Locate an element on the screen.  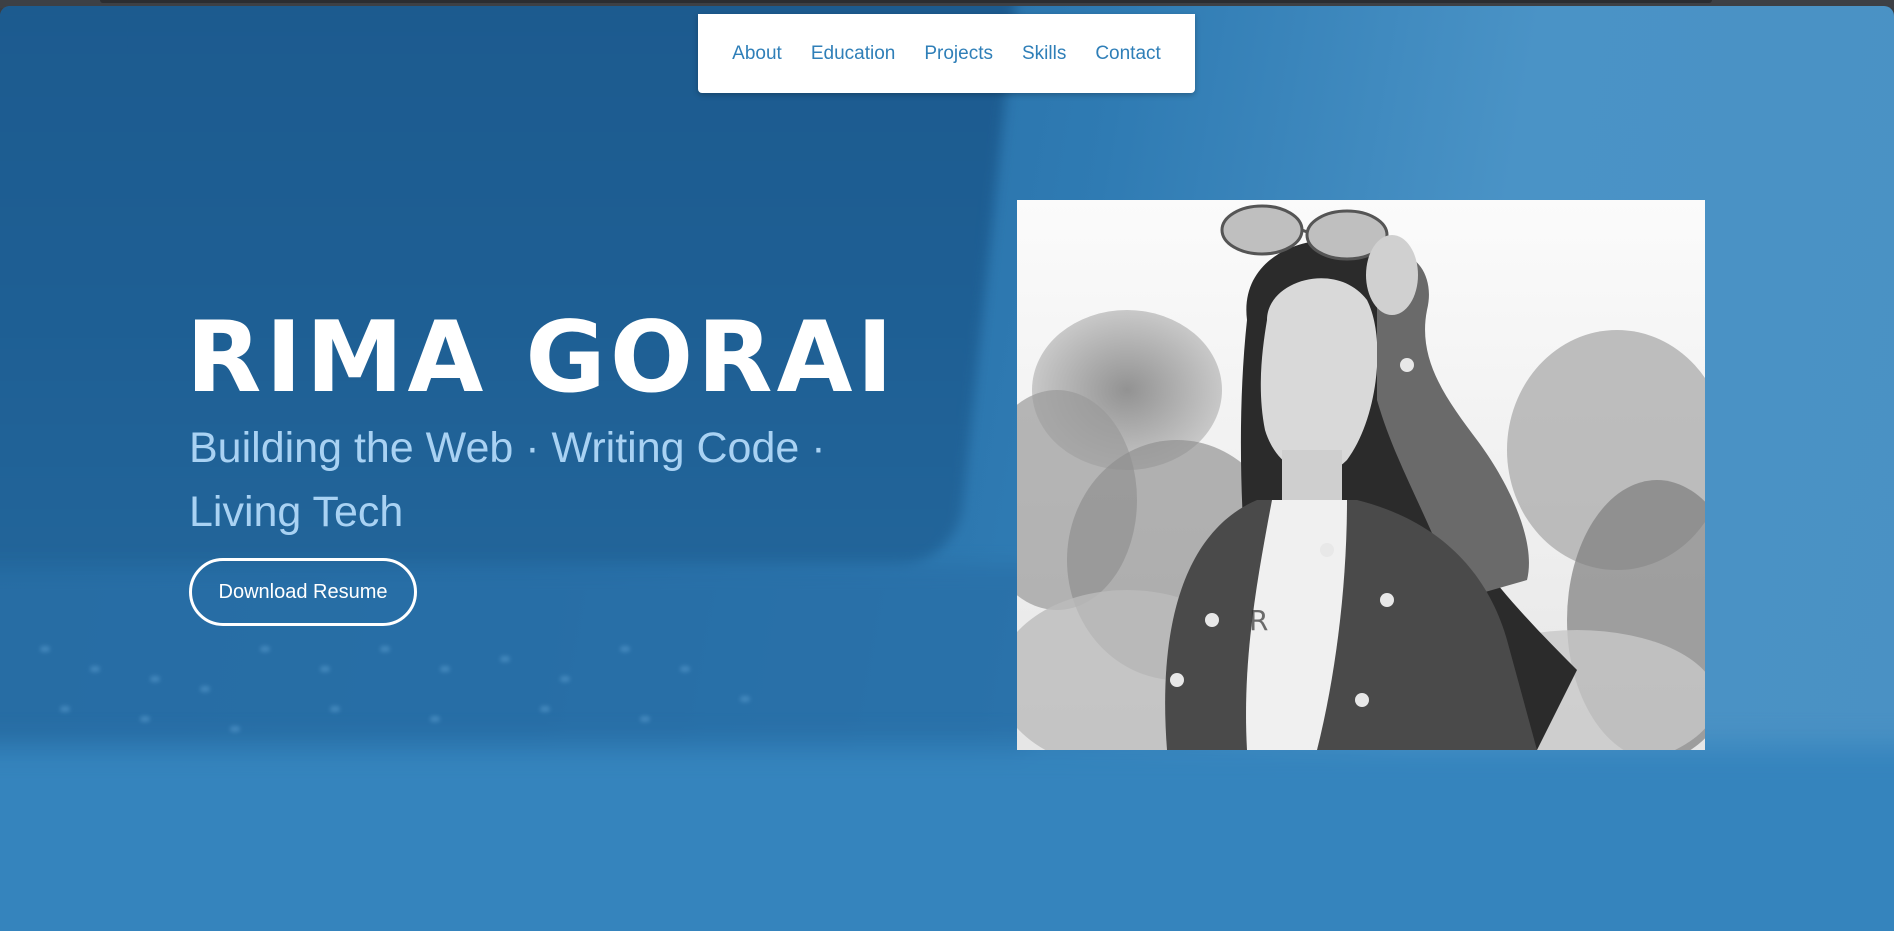
nav-link-projects: Projects is located at coordinates (958, 54).